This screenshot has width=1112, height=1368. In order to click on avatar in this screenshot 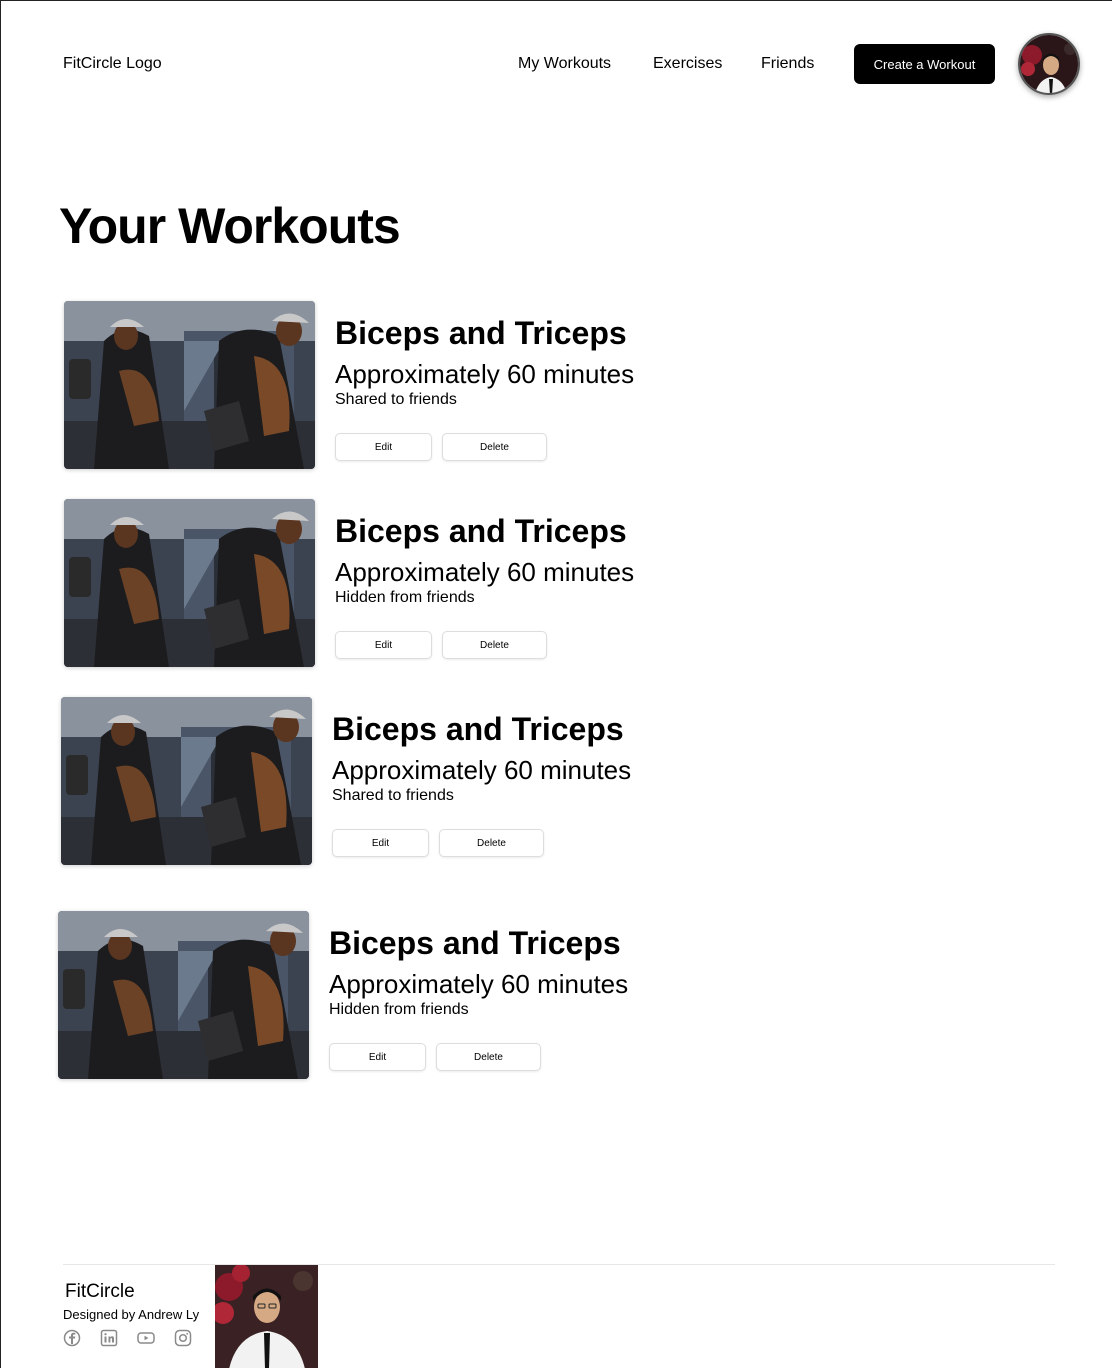, I will do `click(1049, 64)`.